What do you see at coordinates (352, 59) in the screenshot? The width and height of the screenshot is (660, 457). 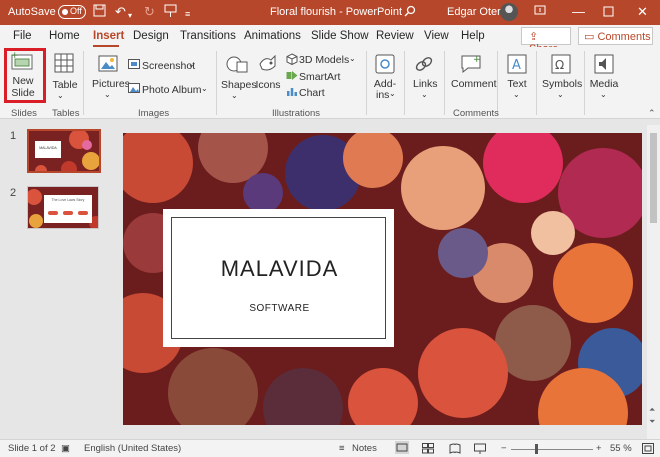 I see `3d-models-dropdown-icon: ⌄` at bounding box center [352, 59].